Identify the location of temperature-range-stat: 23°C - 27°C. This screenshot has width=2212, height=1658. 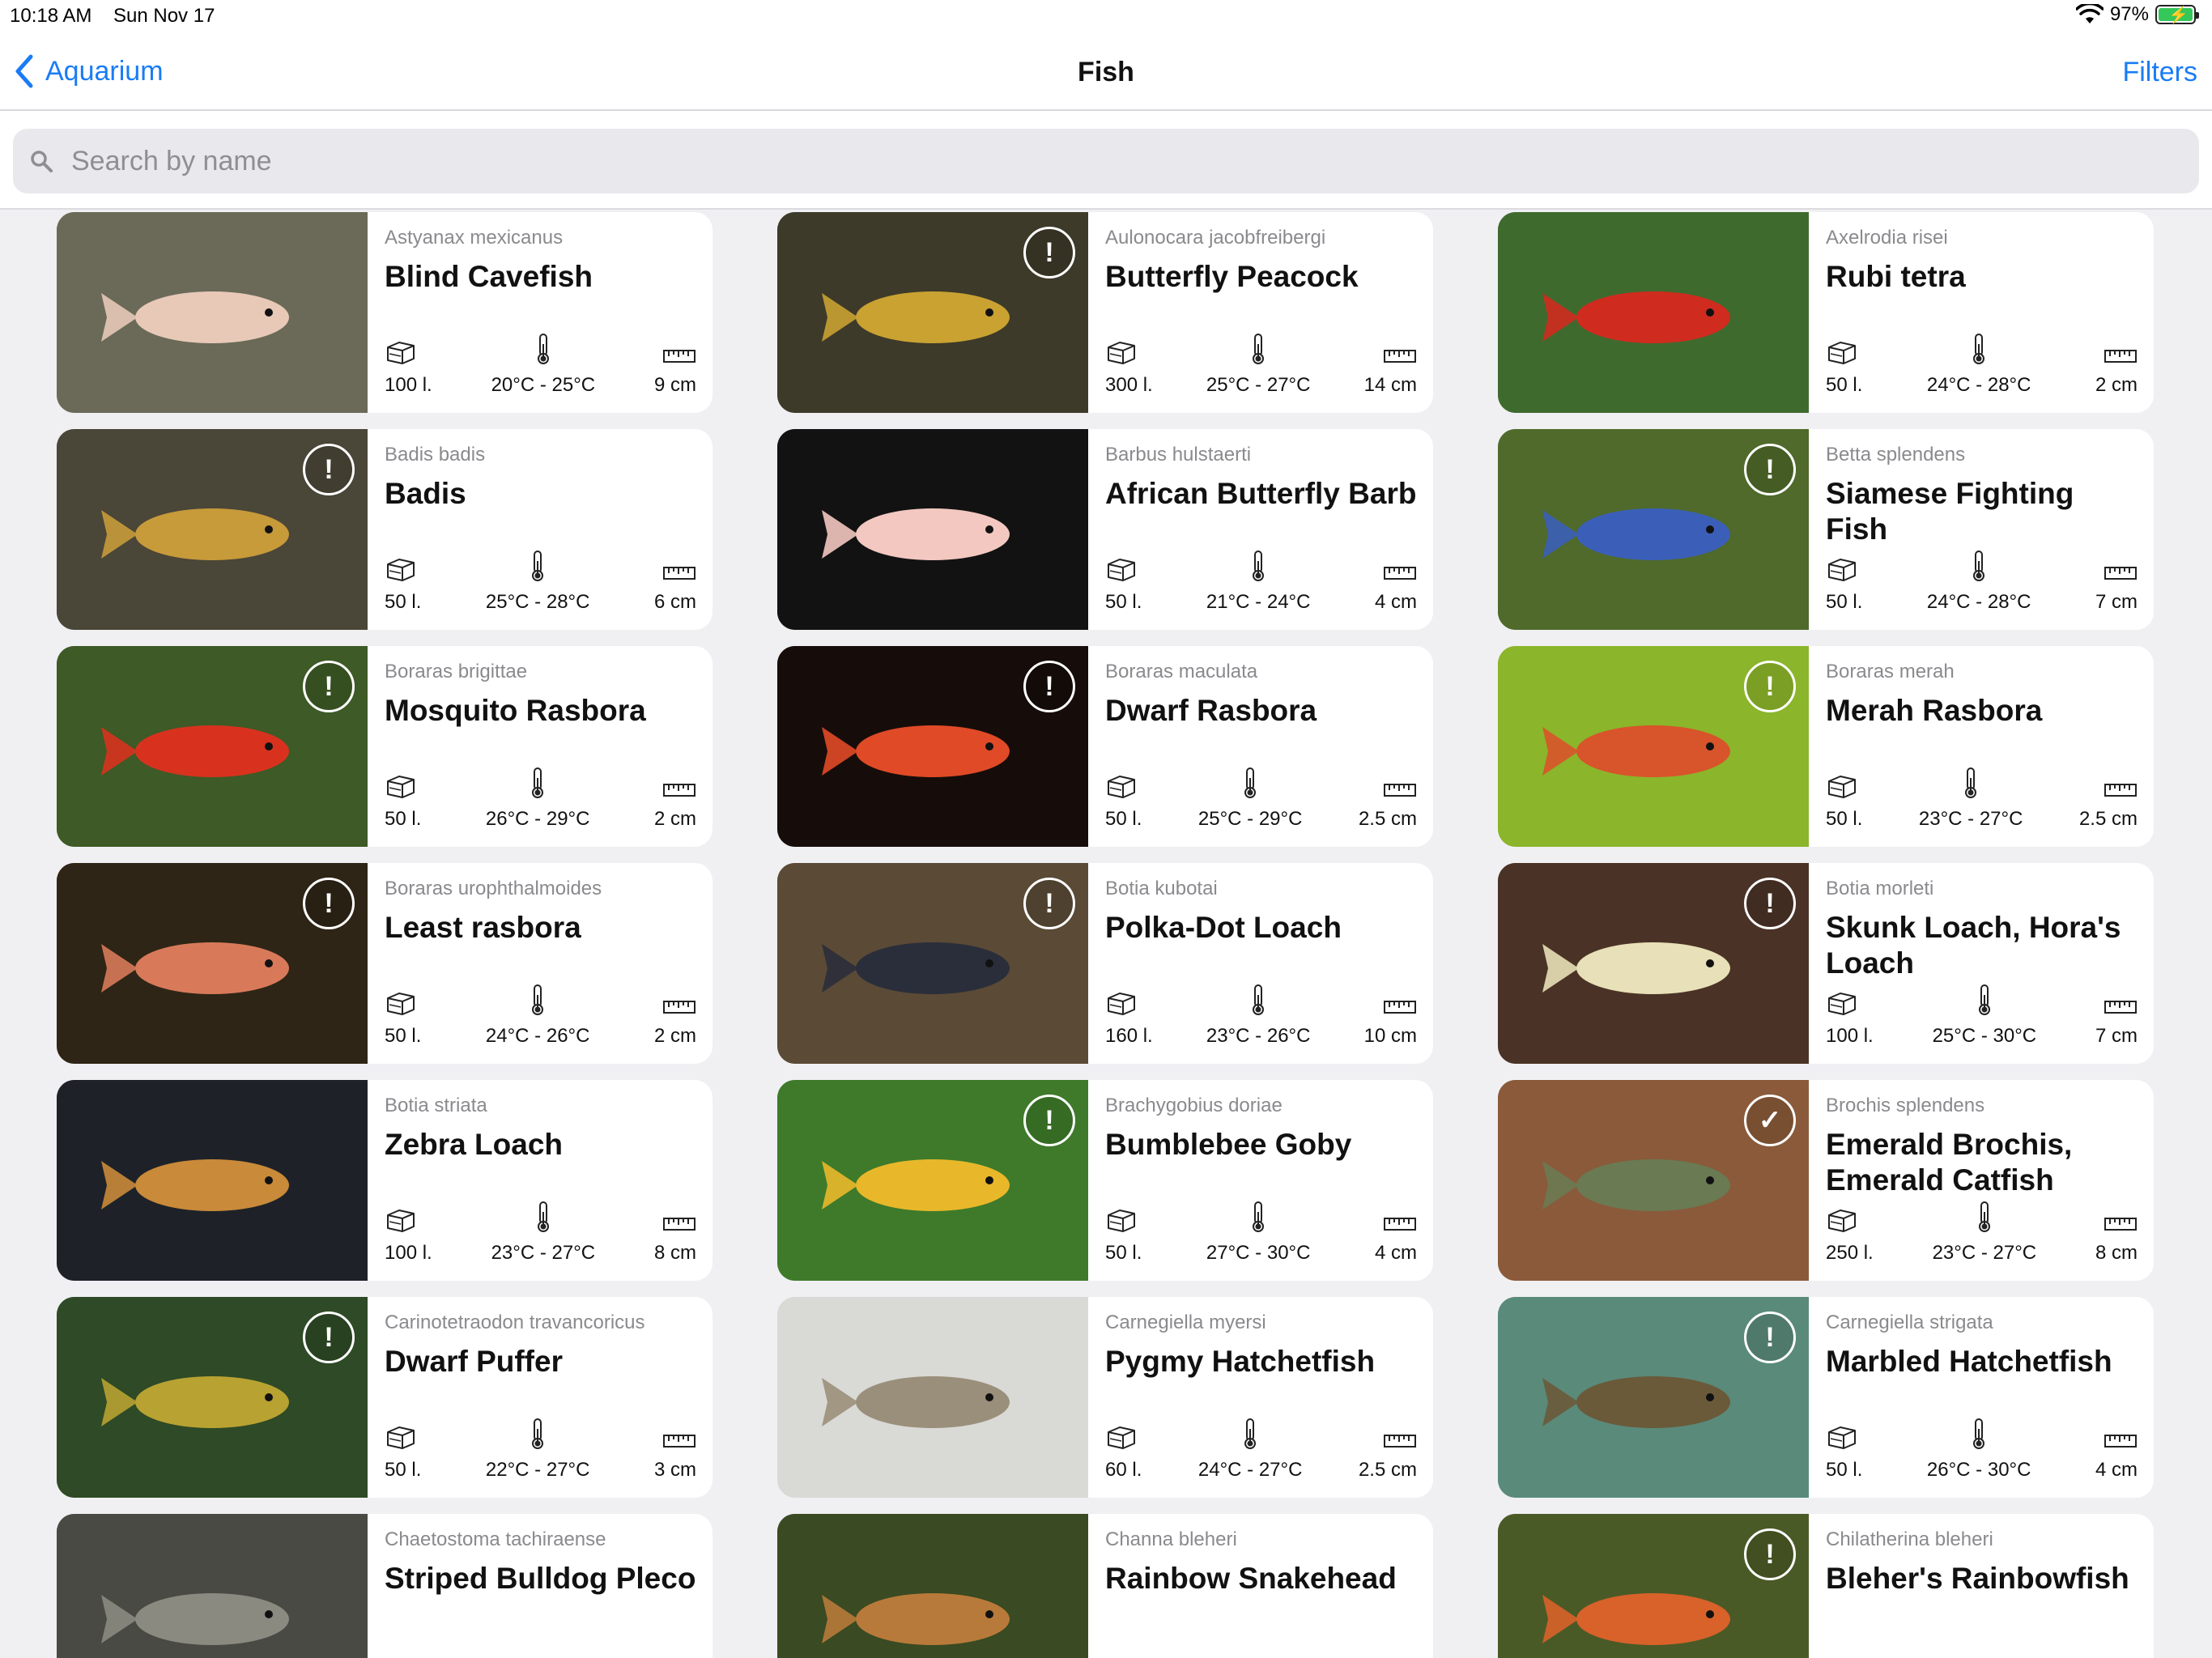
(1984, 1233).